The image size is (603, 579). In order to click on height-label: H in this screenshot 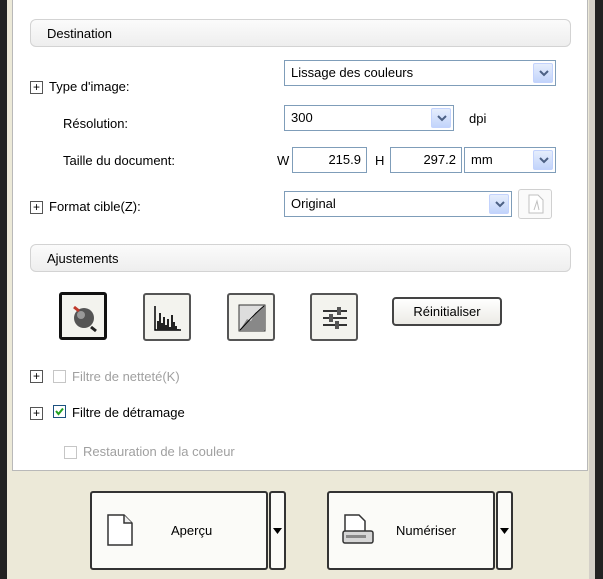, I will do `click(380, 160)`.